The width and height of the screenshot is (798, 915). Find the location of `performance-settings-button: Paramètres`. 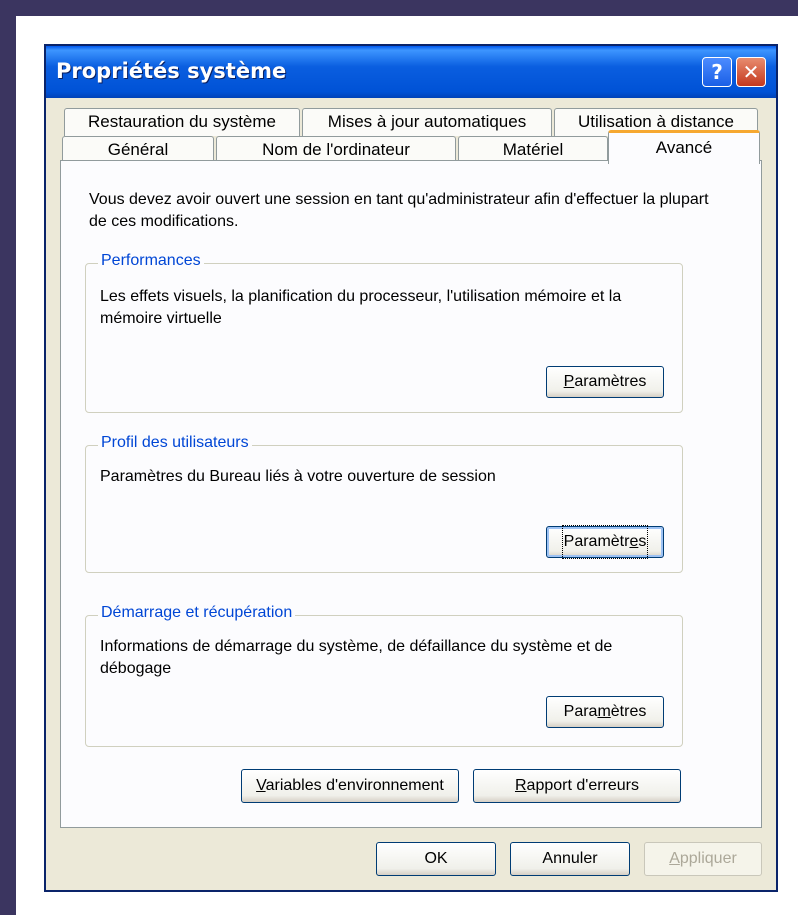

performance-settings-button: Paramètres is located at coordinates (605, 382).